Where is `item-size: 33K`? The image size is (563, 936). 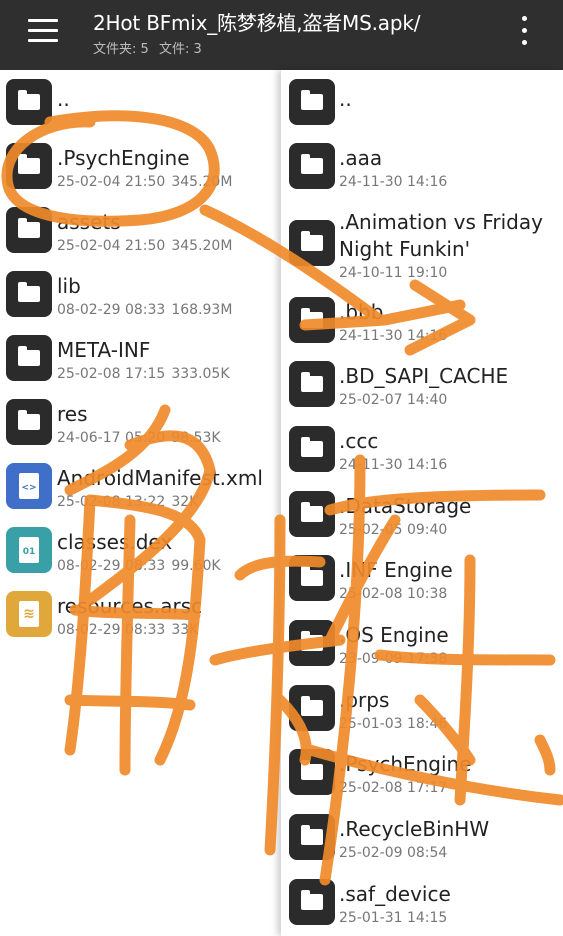
item-size: 33K is located at coordinates (185, 630).